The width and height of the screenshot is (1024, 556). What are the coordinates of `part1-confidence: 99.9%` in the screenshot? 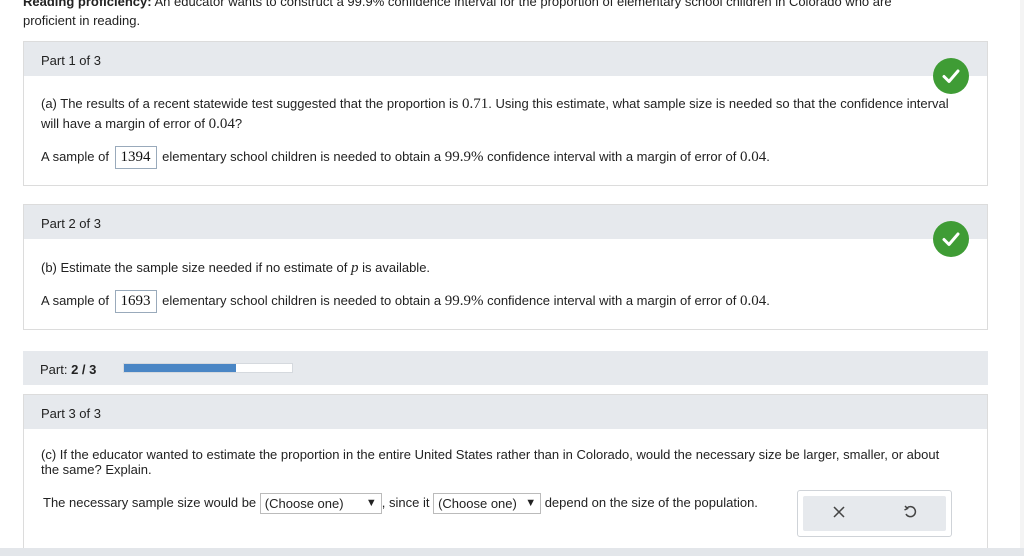 It's located at (464, 156).